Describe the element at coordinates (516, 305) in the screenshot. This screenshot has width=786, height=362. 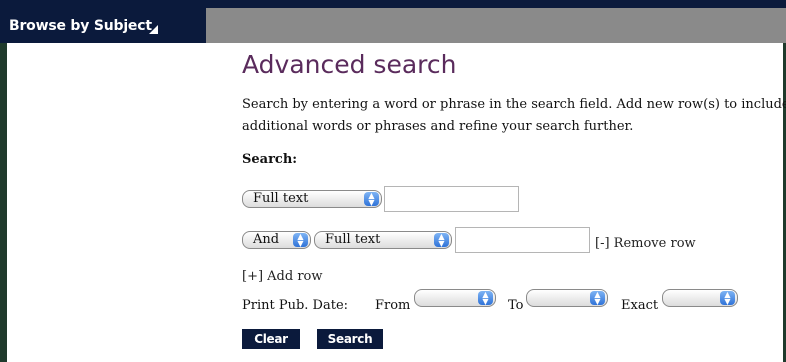
I see `to-label: To` at that location.